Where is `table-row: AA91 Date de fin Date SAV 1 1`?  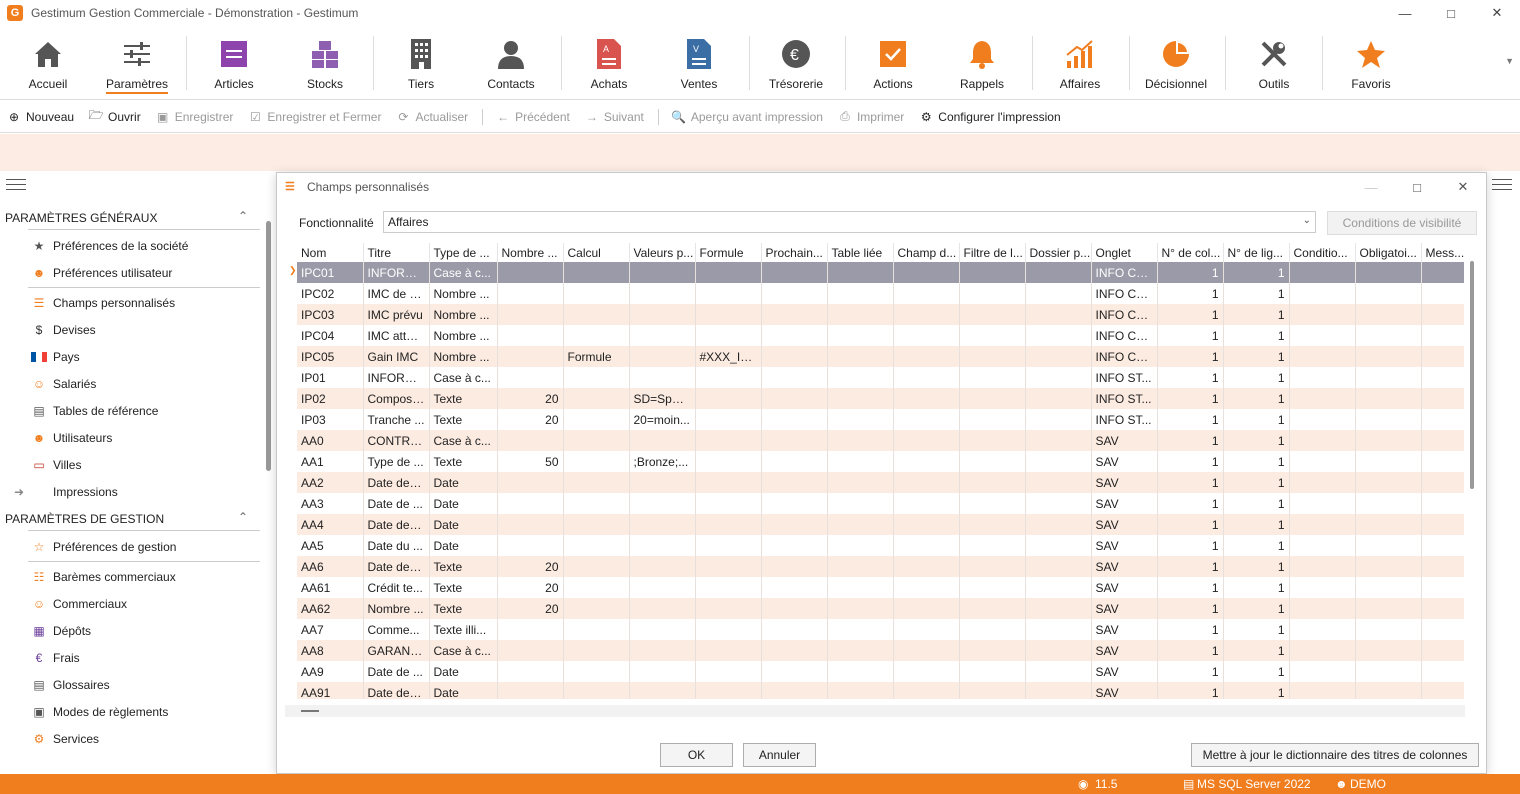
table-row: AA91 Date de fin Date SAV 1 1 is located at coordinates (880, 690).